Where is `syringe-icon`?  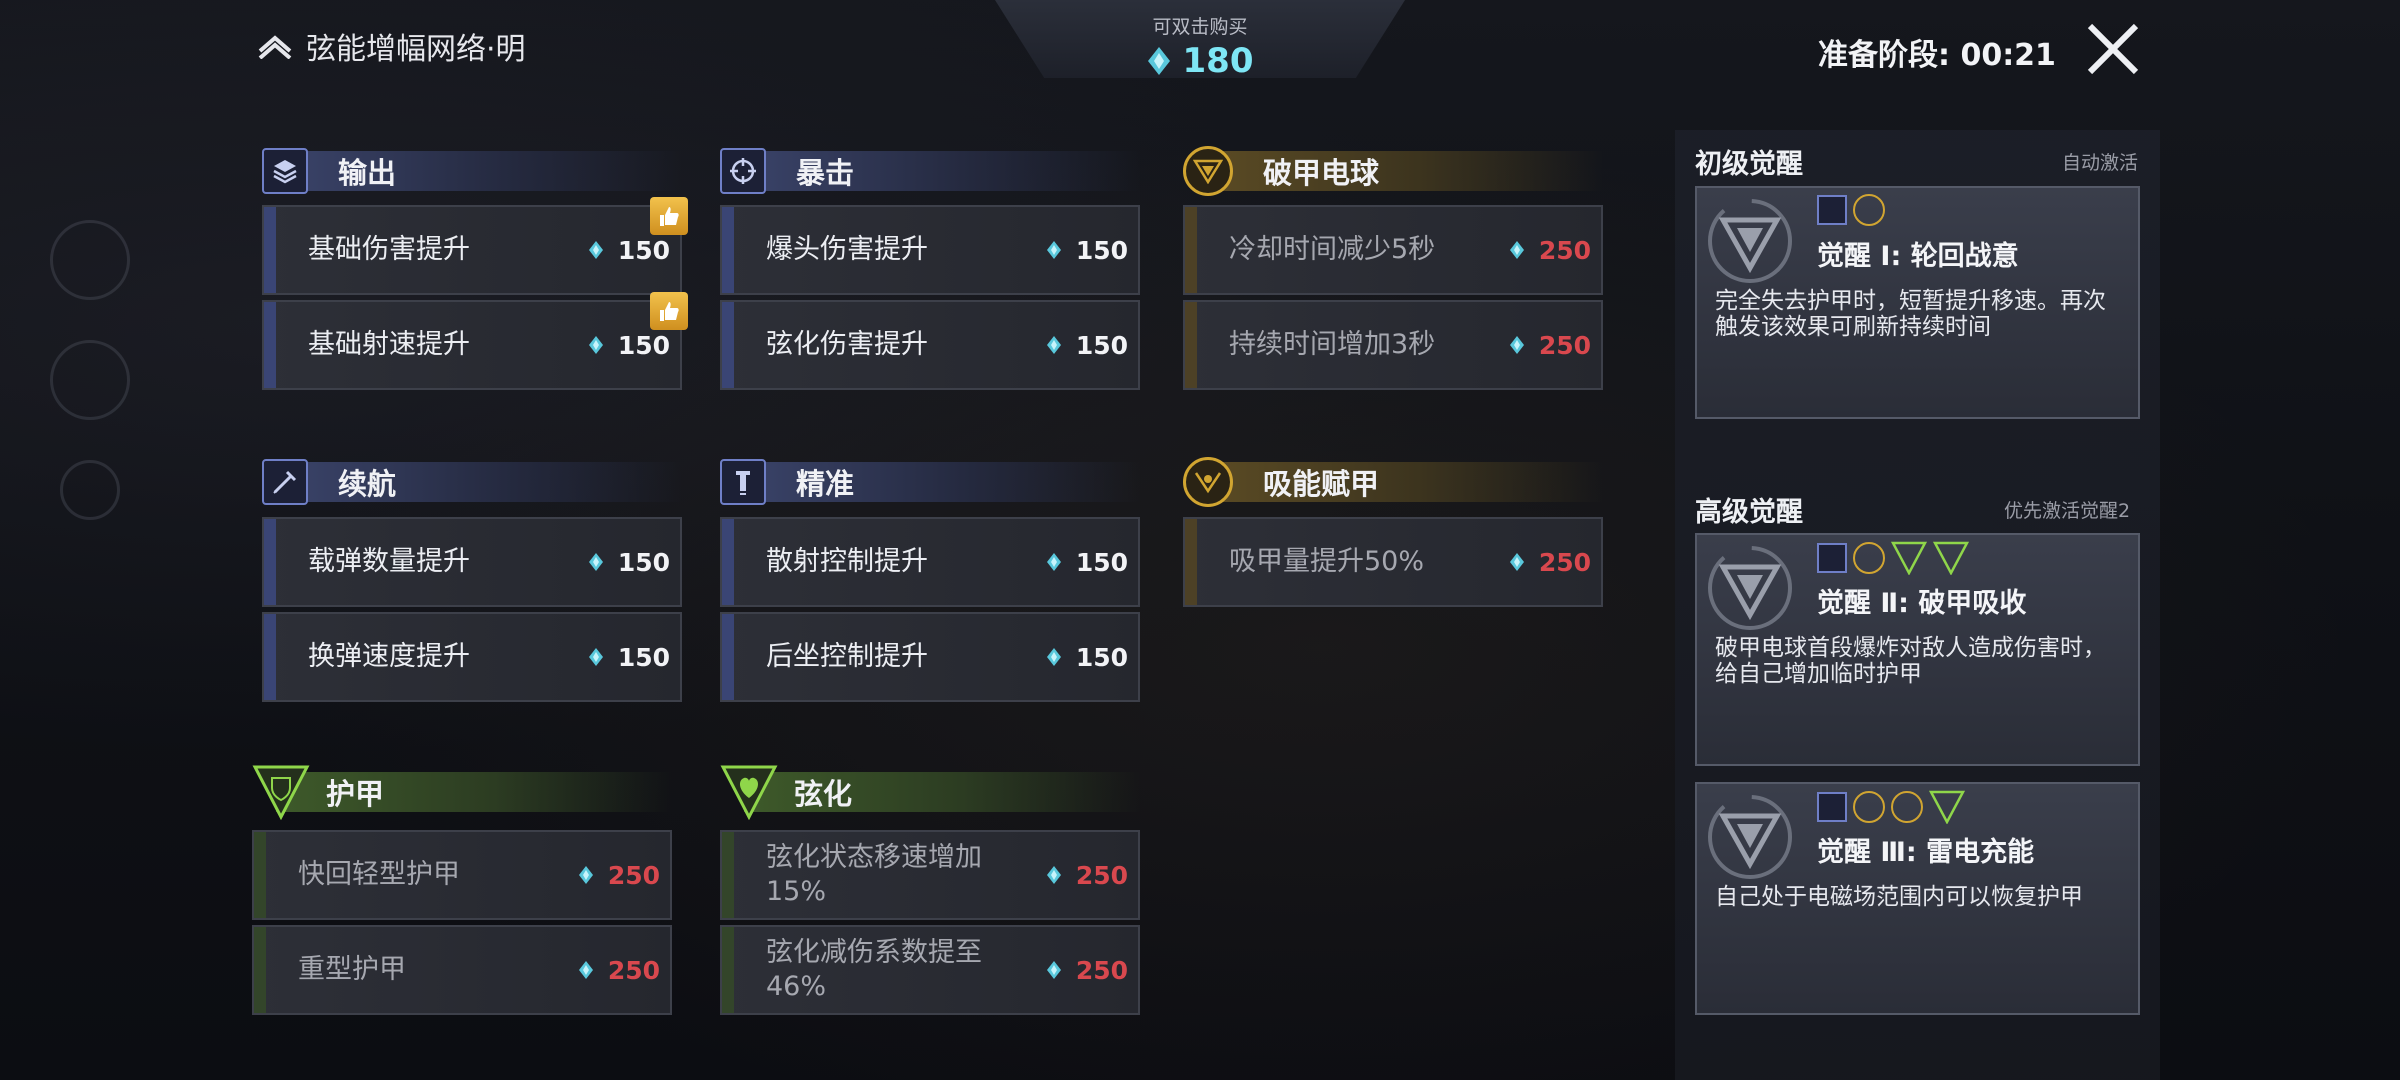
syringe-icon is located at coordinates (285, 482).